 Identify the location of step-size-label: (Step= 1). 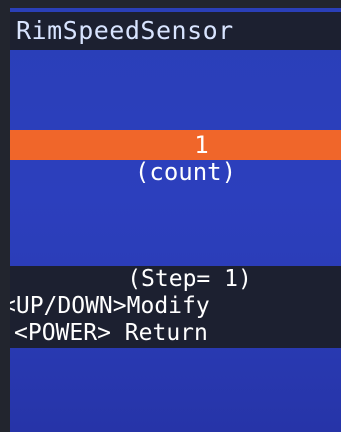
(189, 279).